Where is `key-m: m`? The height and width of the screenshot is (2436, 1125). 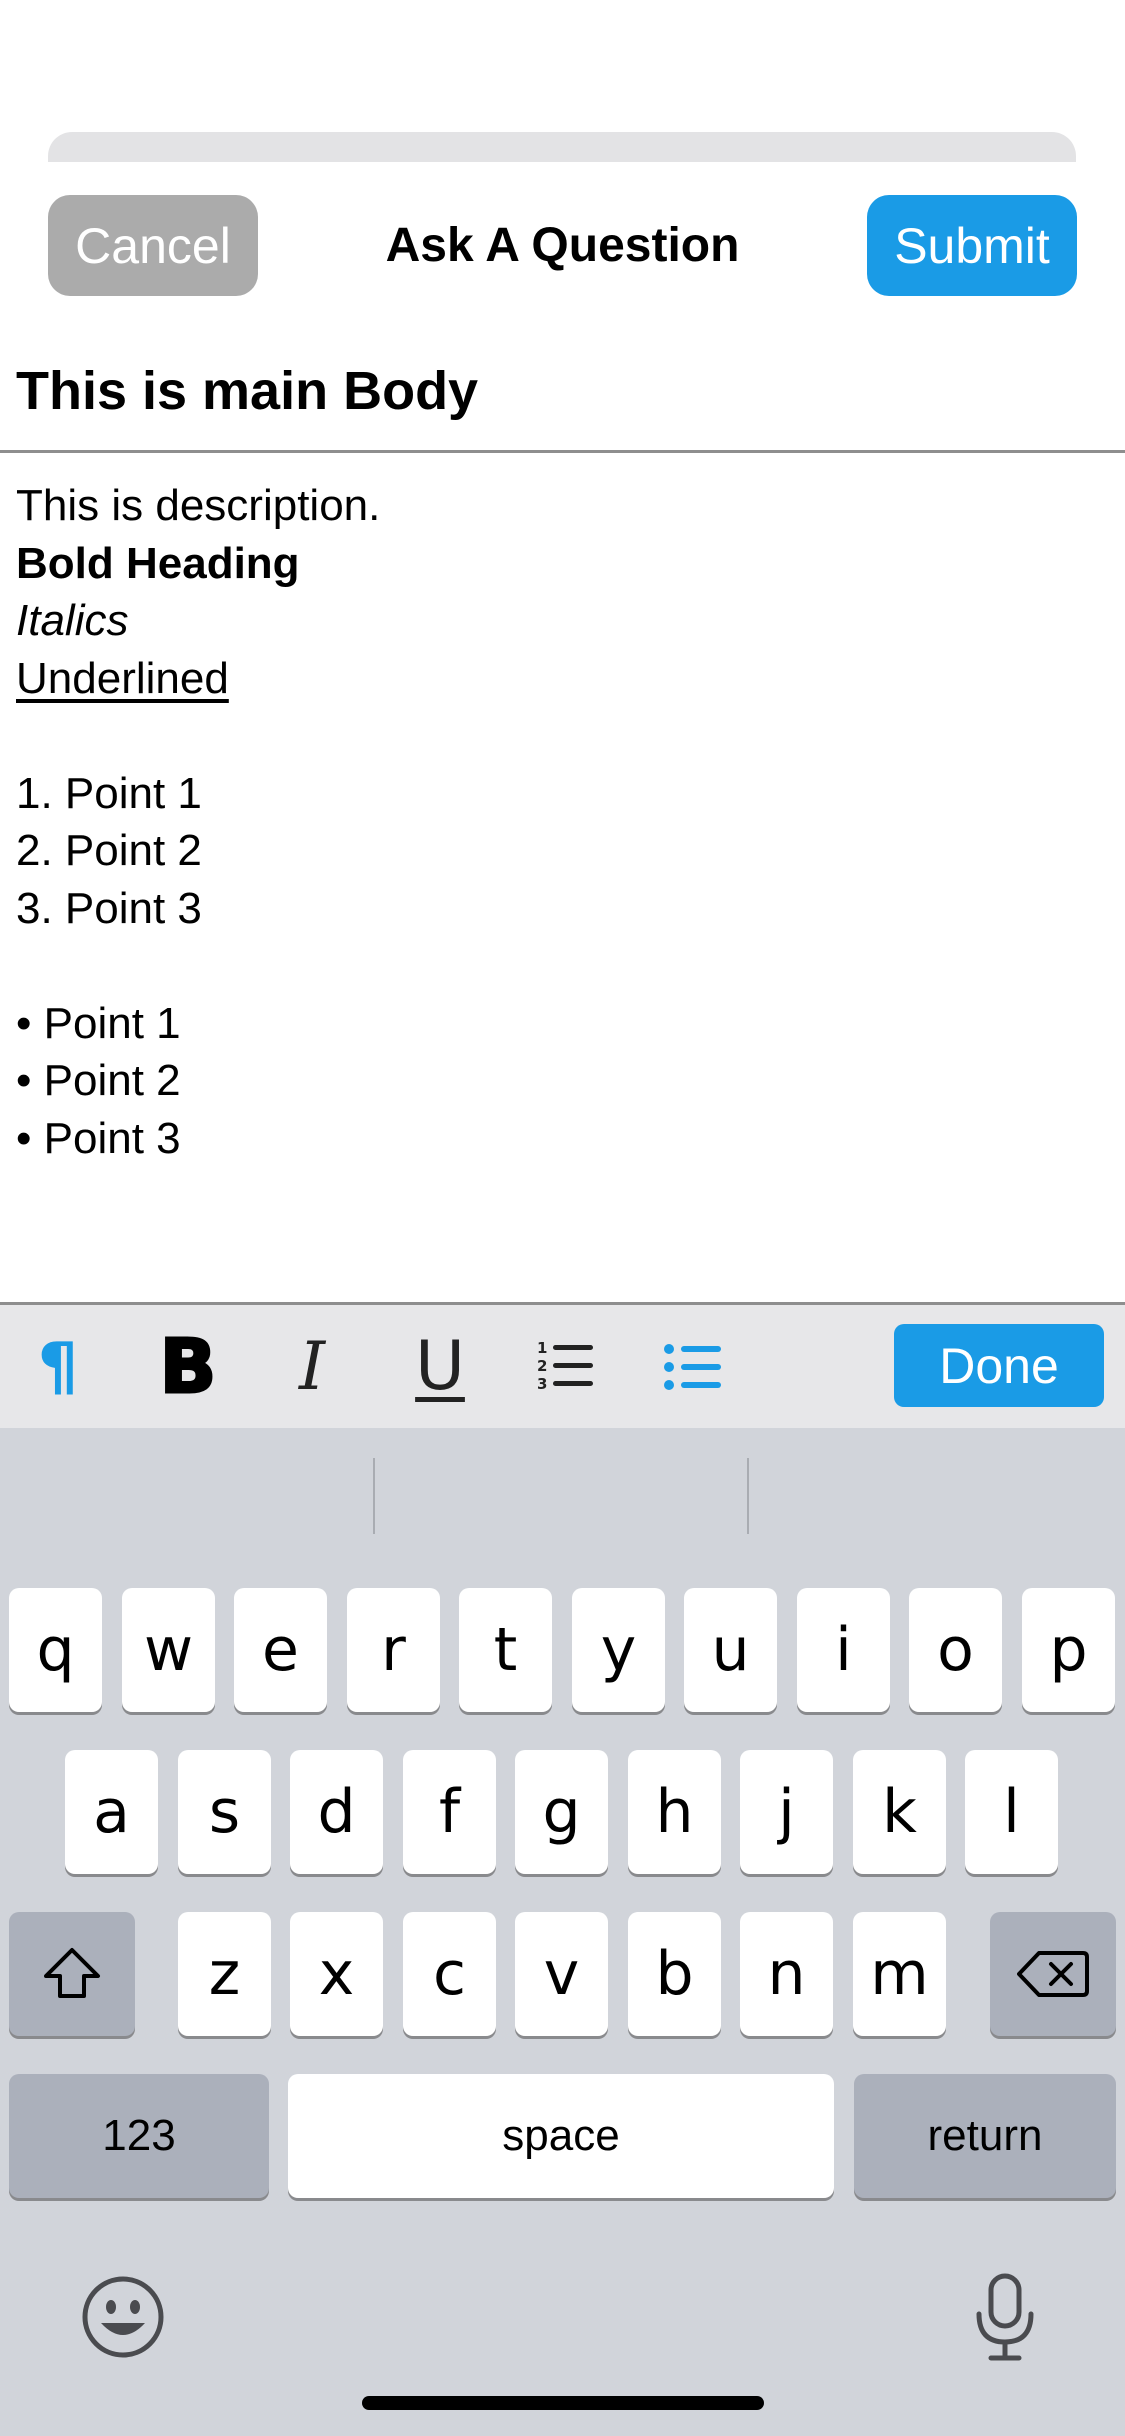
key-m: m is located at coordinates (899, 1974).